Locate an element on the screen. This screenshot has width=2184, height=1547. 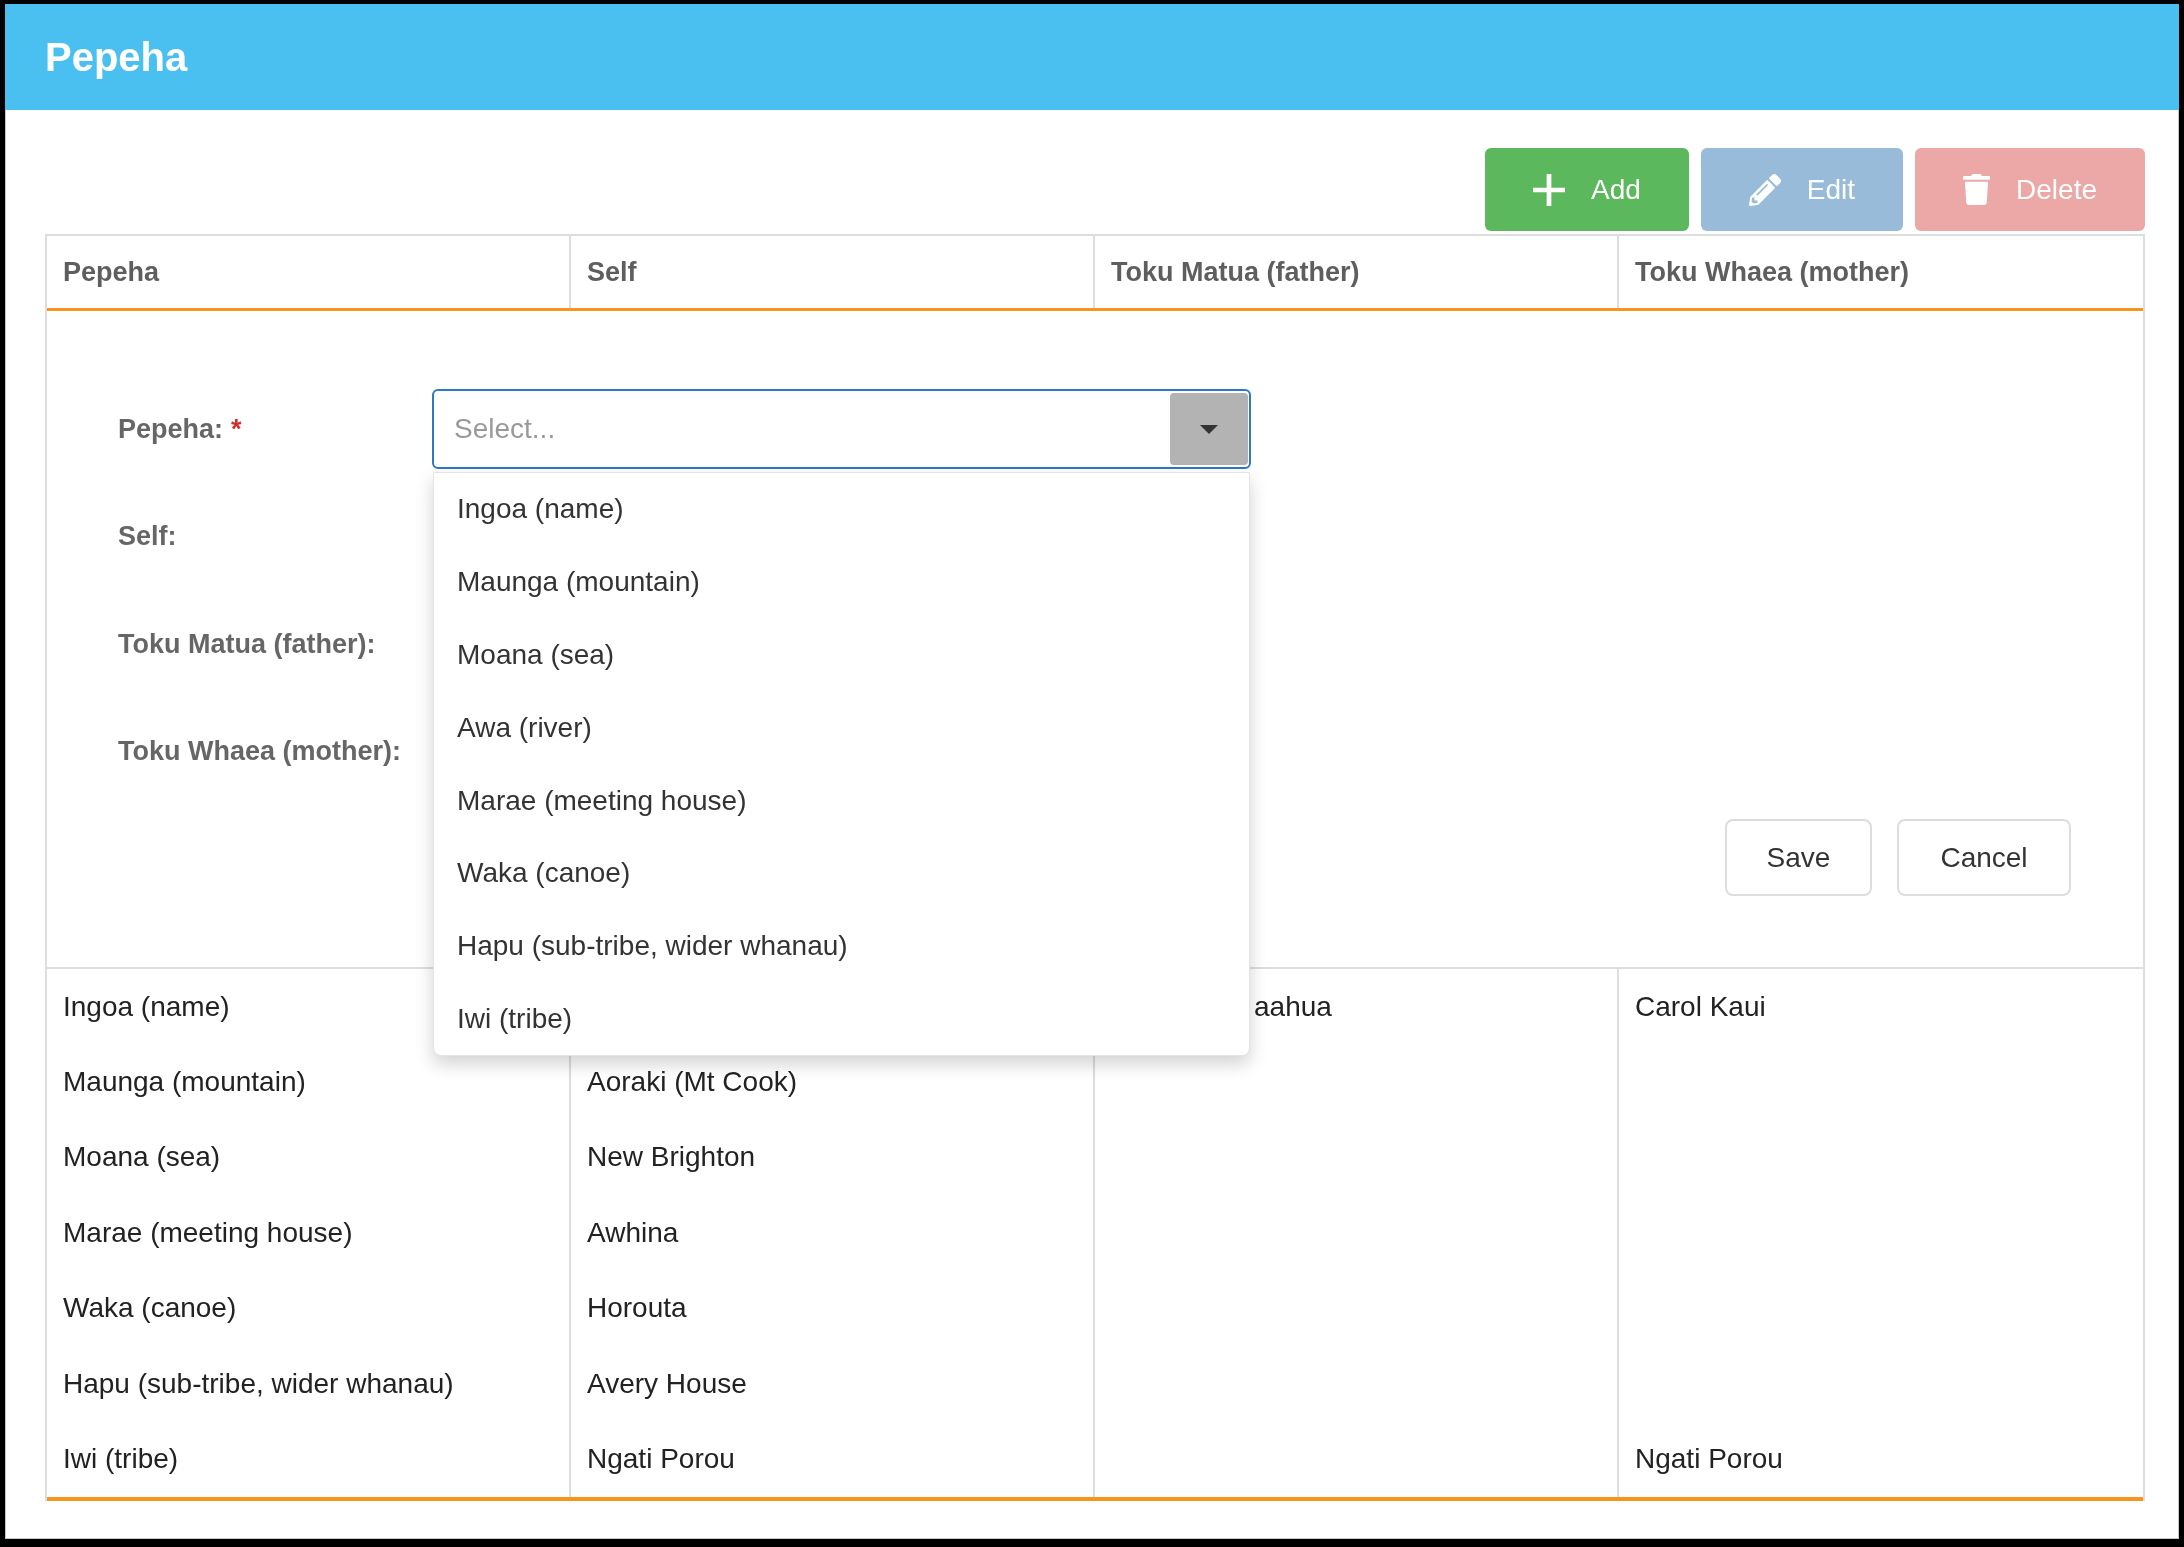
pepeha-term: Hapu (sub-tribe, wider whanau) is located at coordinates (258, 1383).